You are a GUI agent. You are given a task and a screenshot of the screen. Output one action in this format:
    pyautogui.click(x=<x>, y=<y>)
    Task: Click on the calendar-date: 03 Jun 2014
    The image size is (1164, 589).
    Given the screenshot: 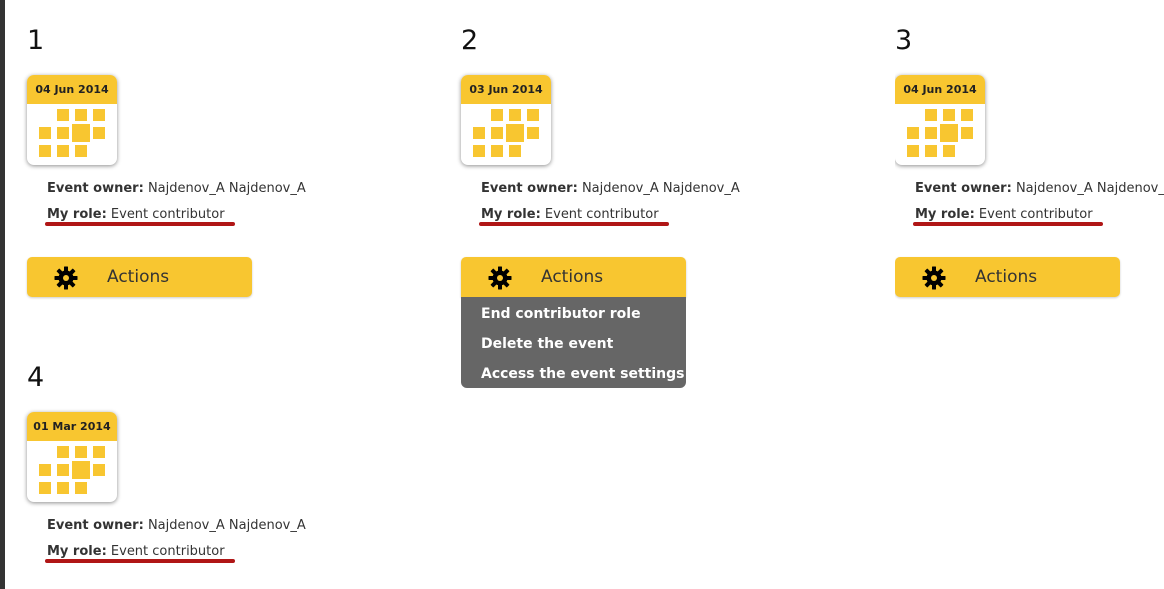 What is the action you would take?
    pyautogui.click(x=506, y=89)
    